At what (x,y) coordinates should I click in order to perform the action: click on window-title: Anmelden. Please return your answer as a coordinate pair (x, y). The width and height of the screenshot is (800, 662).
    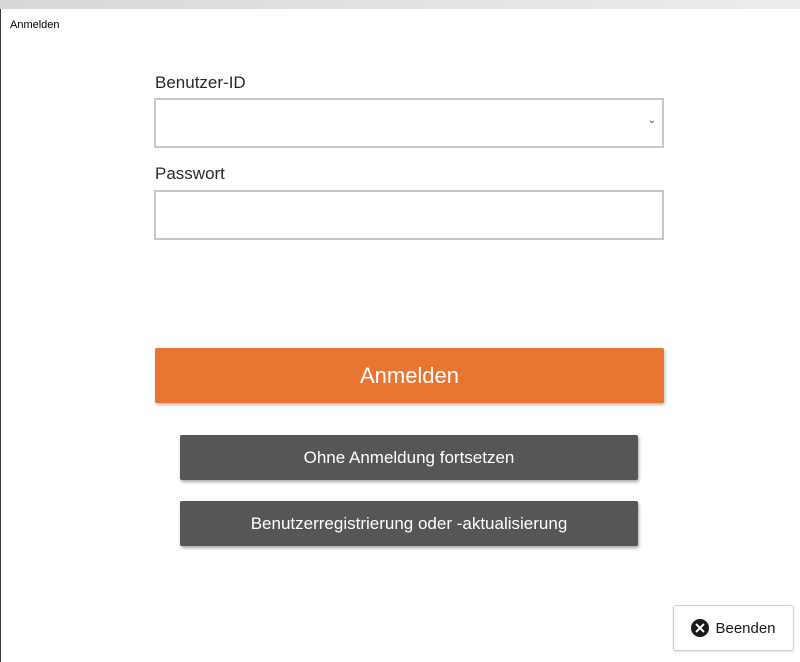
    Looking at the image, I should click on (35, 25).